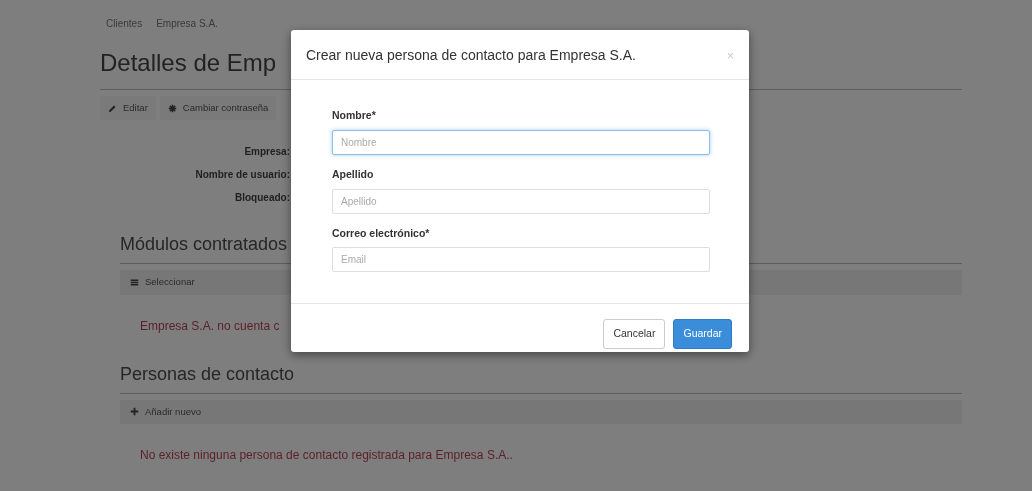  I want to click on breadcrumb-link: Empresa S.A., so click(187, 23).